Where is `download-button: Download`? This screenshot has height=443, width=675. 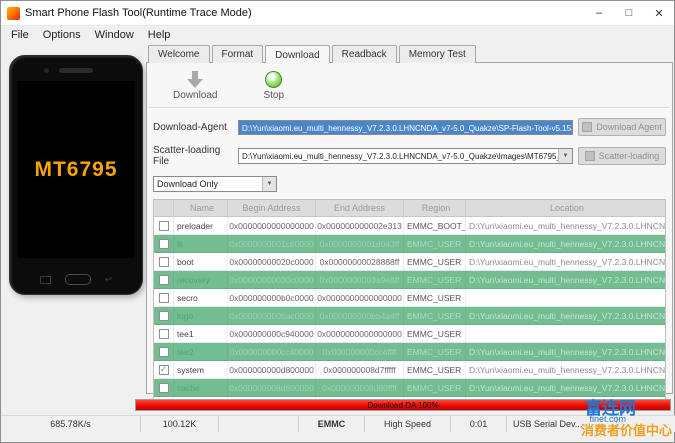 download-button: Download is located at coordinates (195, 86).